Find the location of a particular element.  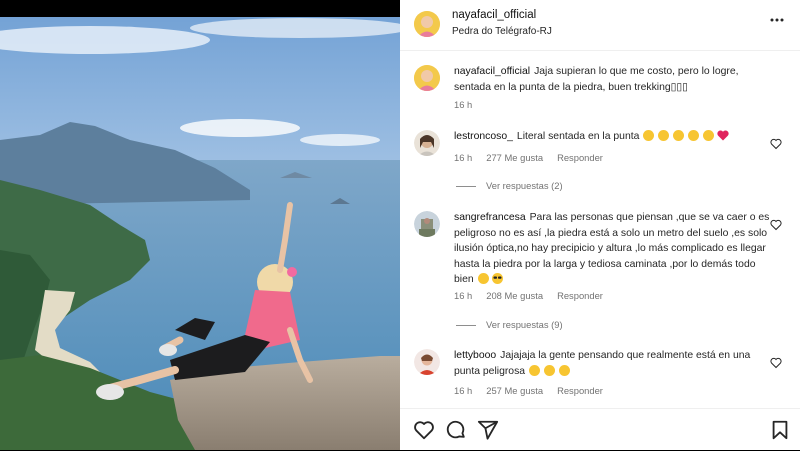

post-location: Pedra do Telégrafo-RJ is located at coordinates (502, 31).